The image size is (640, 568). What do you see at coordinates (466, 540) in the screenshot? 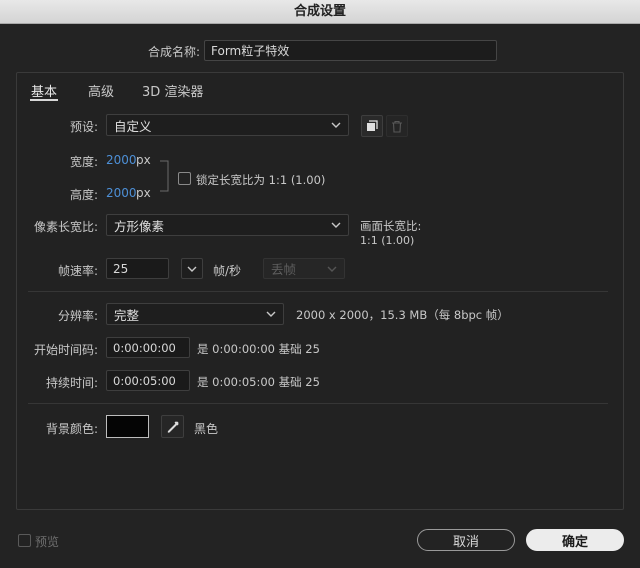
I see `cancel-button: 取消` at bounding box center [466, 540].